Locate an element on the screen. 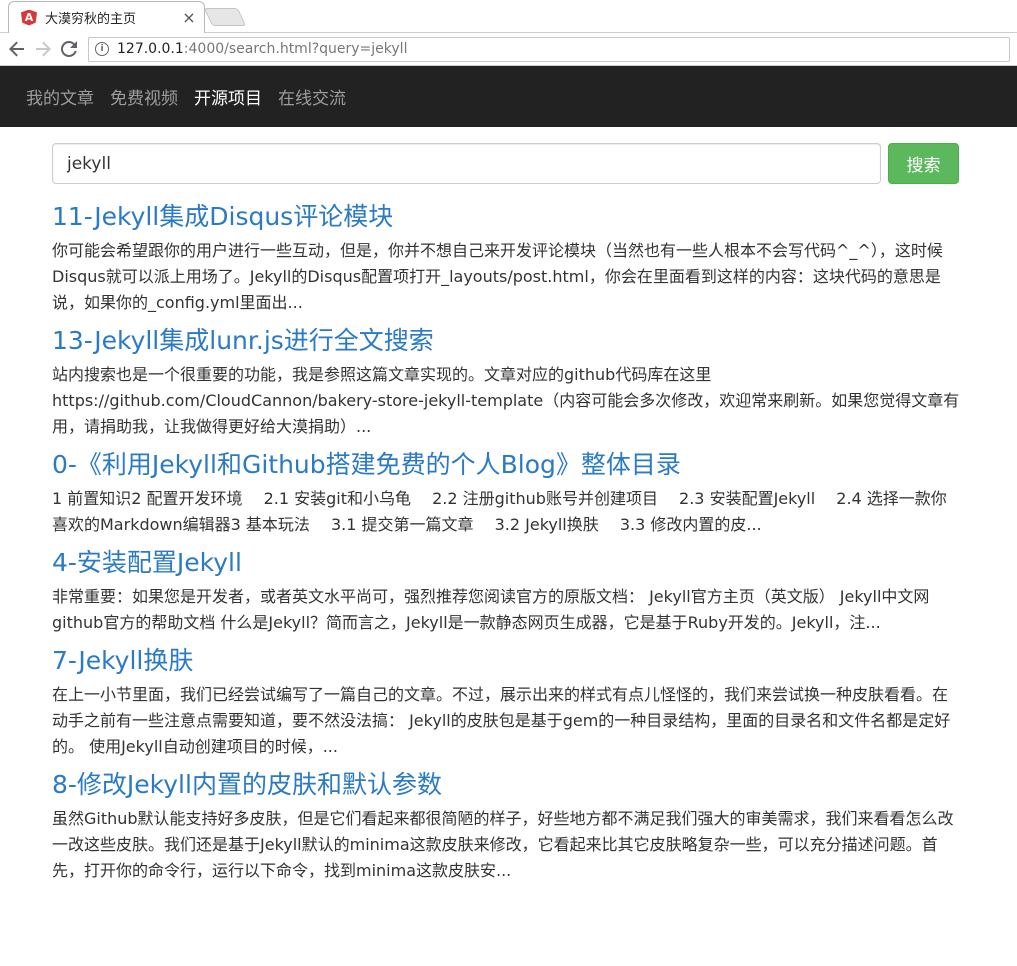 The image size is (1017, 966). tab-close-icon: × is located at coordinates (189, 17).